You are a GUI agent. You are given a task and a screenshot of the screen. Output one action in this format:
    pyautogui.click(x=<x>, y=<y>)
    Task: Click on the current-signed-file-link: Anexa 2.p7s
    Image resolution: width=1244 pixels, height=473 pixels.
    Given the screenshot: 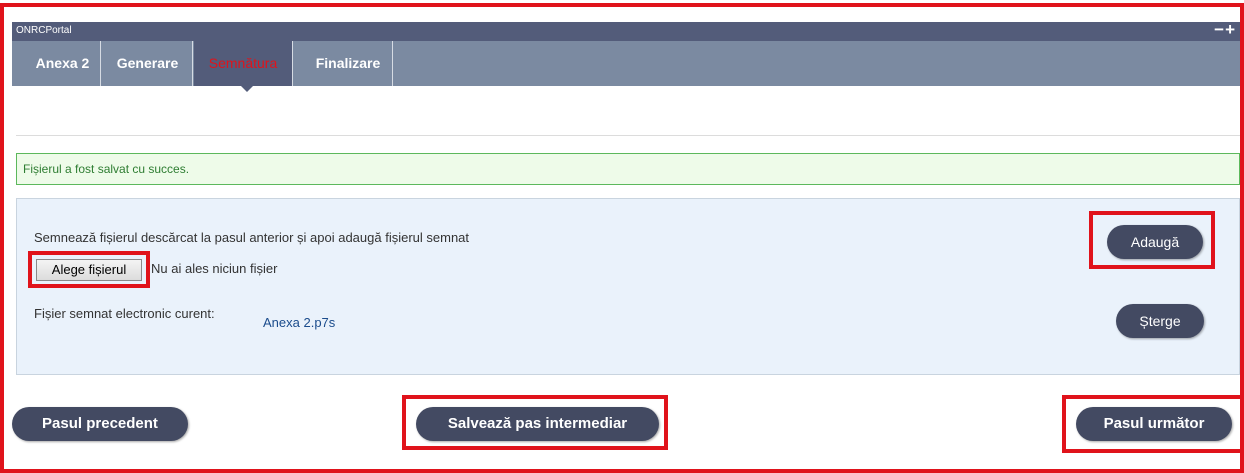 What is the action you would take?
    pyautogui.click(x=299, y=322)
    